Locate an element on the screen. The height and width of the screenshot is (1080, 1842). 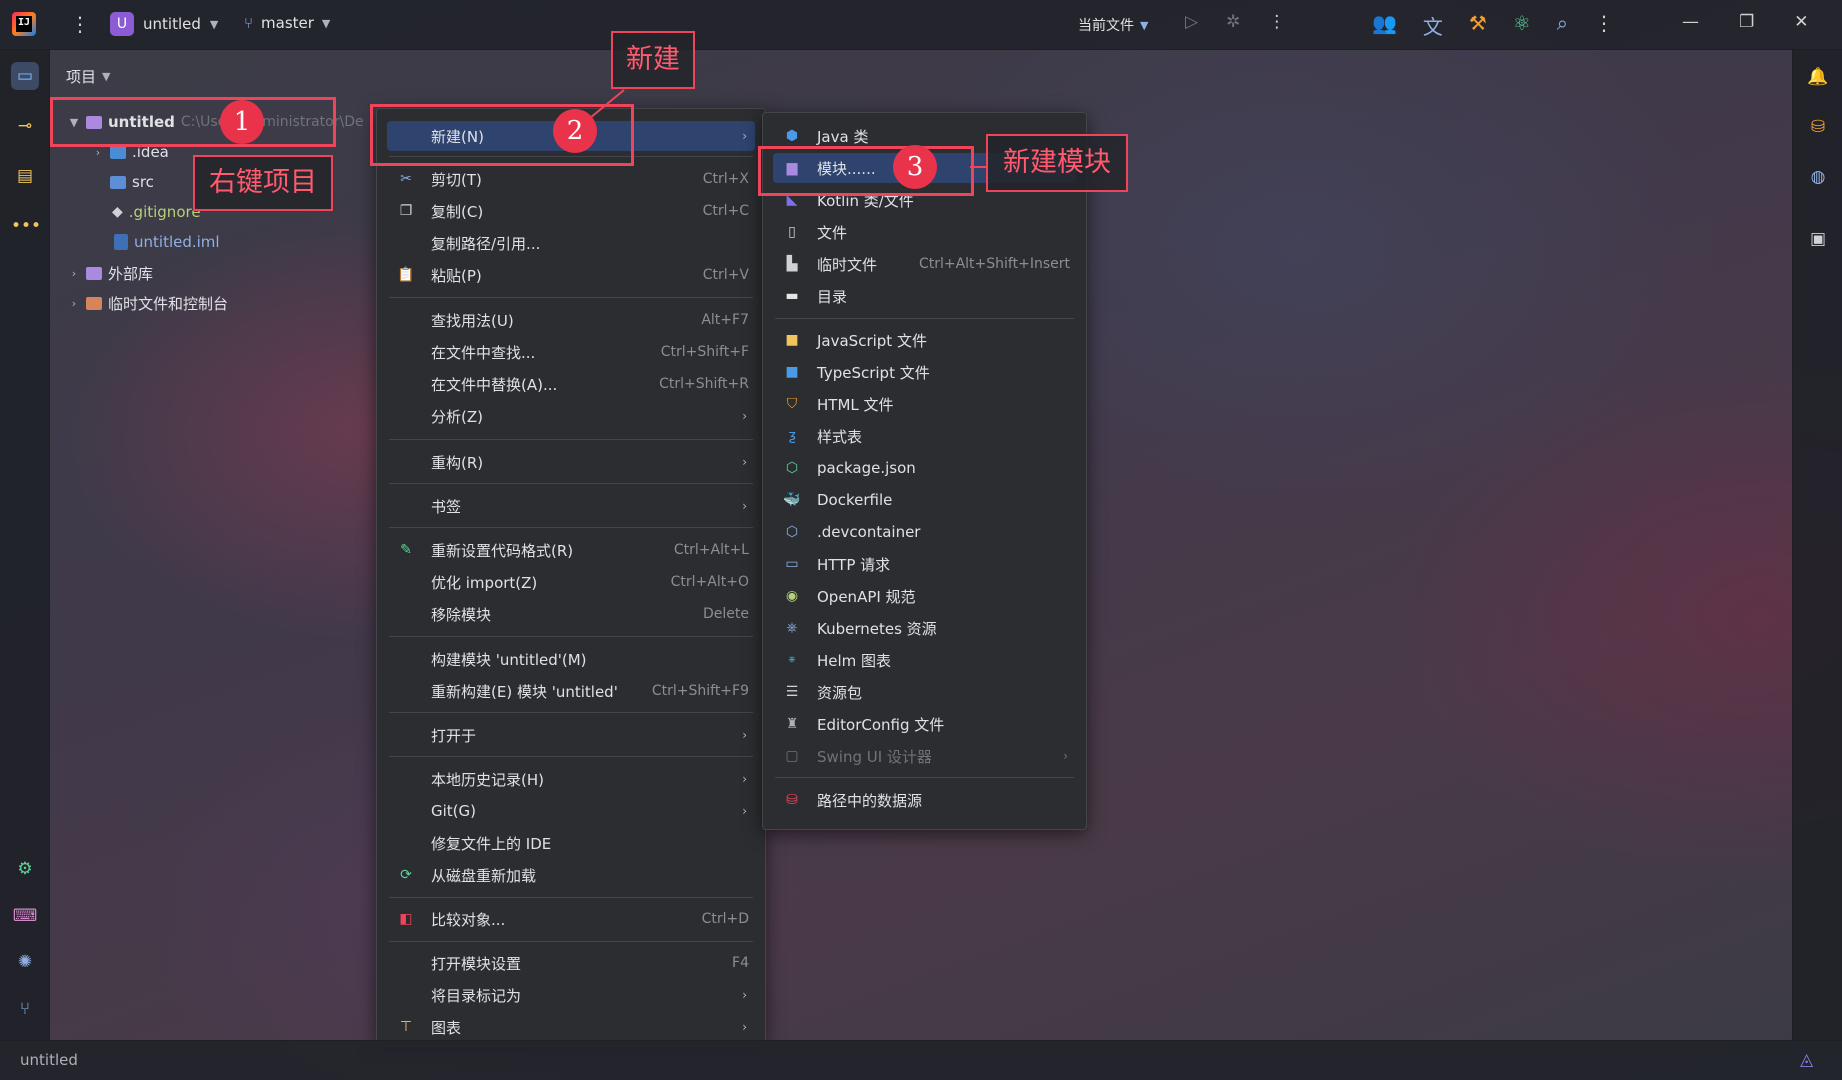
database-icon: ⛁ is located at coordinates (1818, 127).